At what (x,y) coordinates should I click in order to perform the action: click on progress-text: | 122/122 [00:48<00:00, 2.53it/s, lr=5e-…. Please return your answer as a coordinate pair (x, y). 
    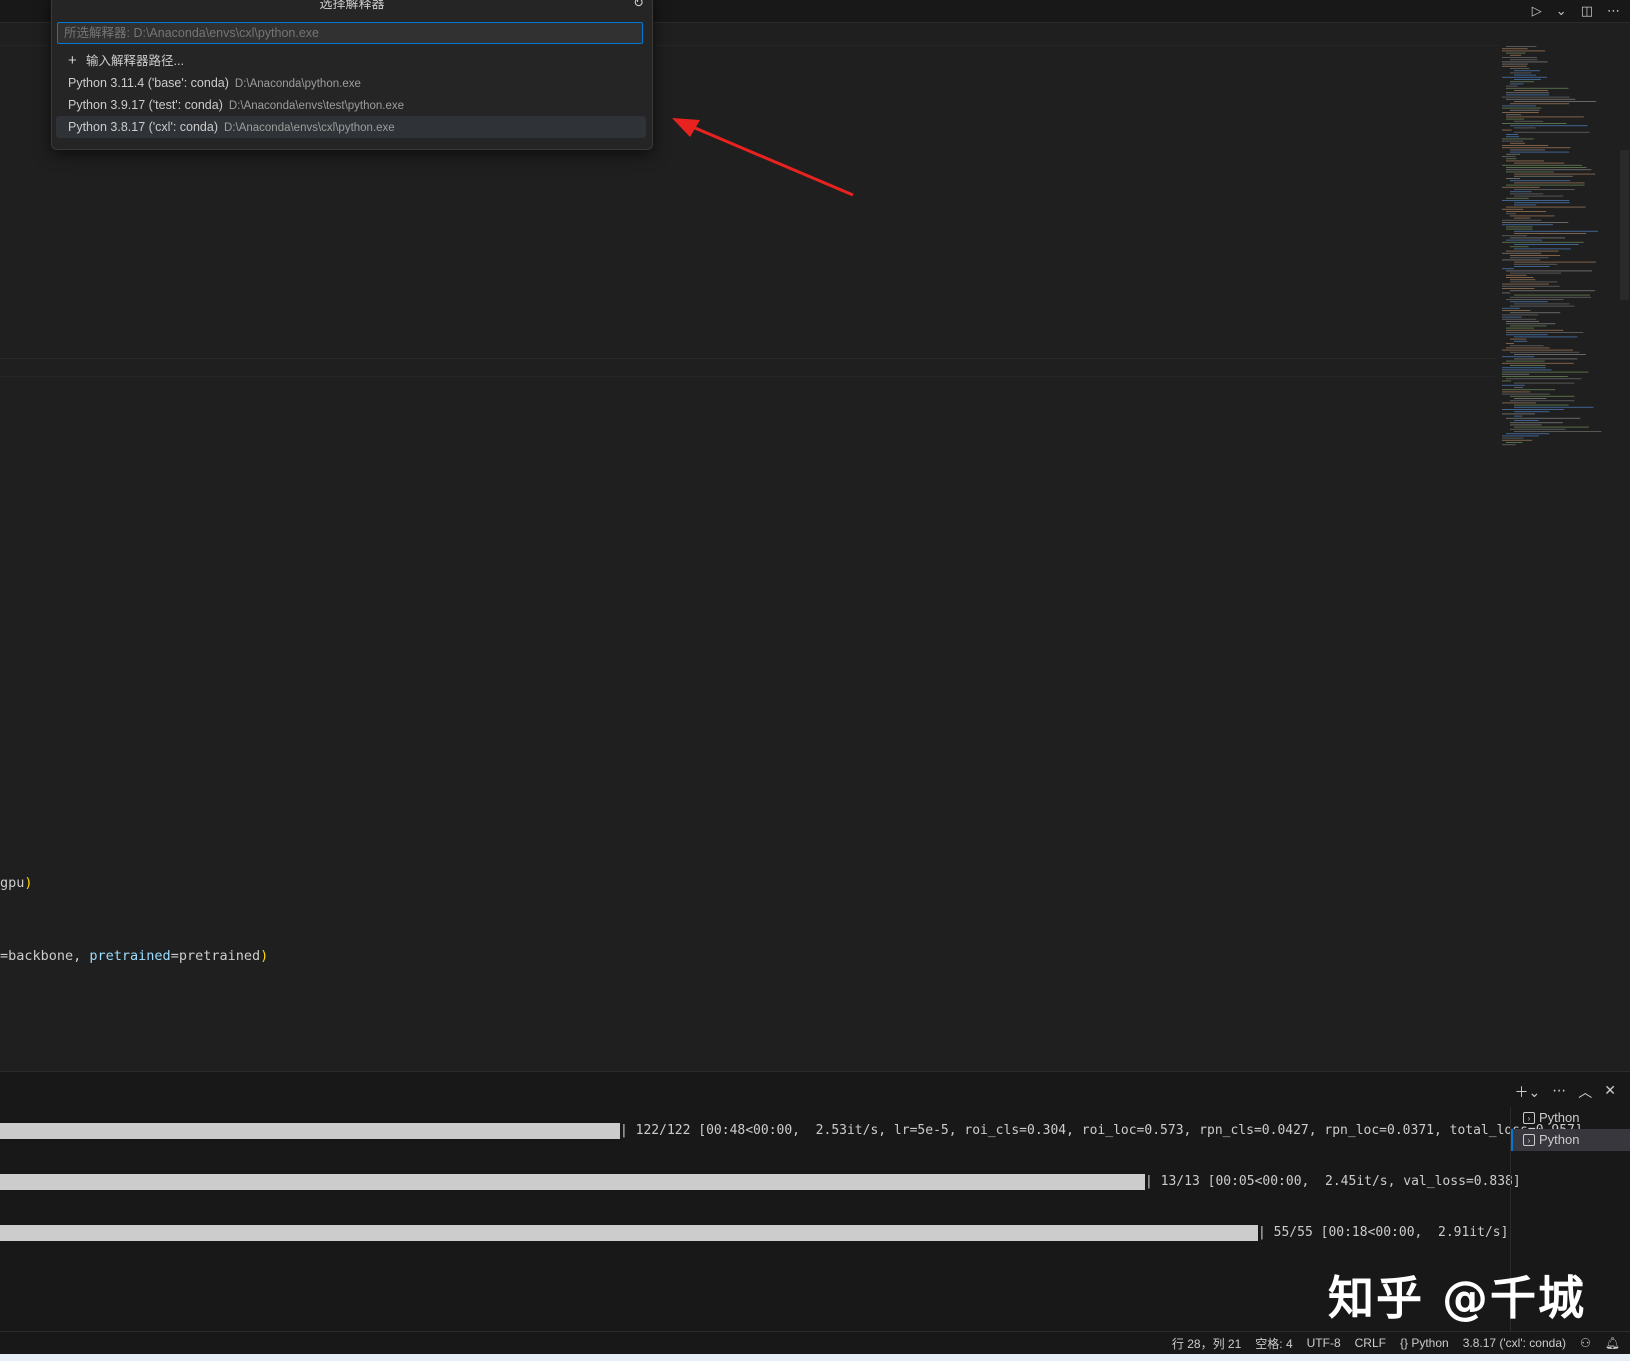
    Looking at the image, I should click on (1101, 1130).